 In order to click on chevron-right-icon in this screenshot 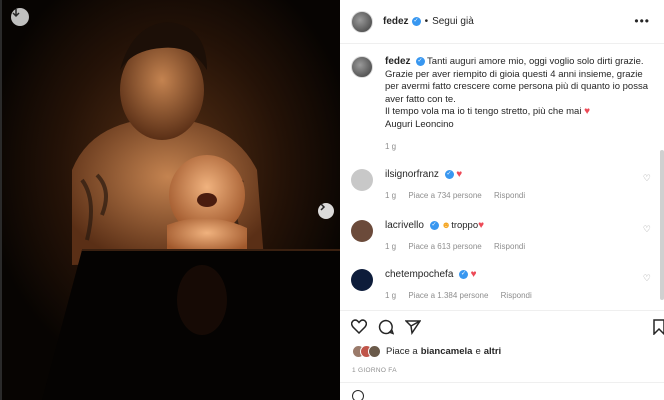, I will do `click(323, 207)`.